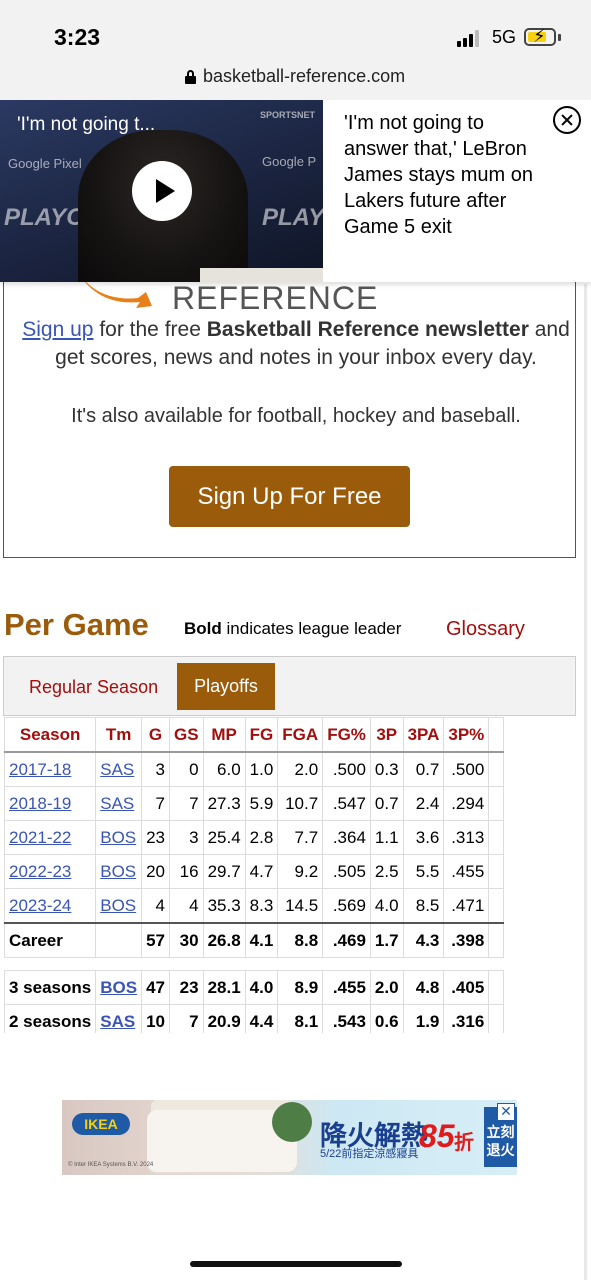  I want to click on play-icon, so click(162, 191).